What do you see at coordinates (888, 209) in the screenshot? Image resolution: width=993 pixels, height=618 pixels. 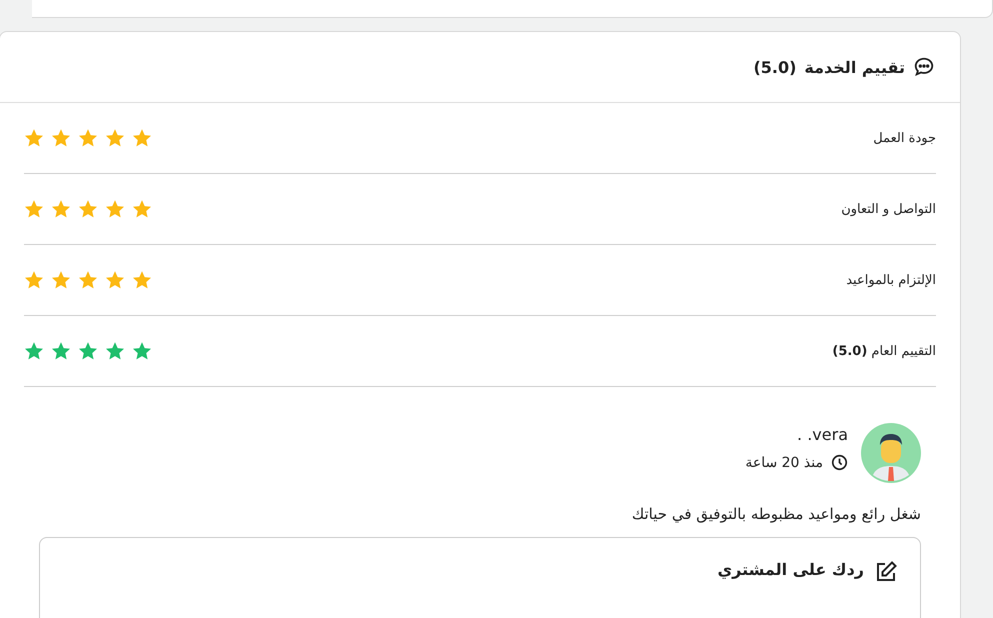 I see `criterion-label: التواصل و التعاون` at bounding box center [888, 209].